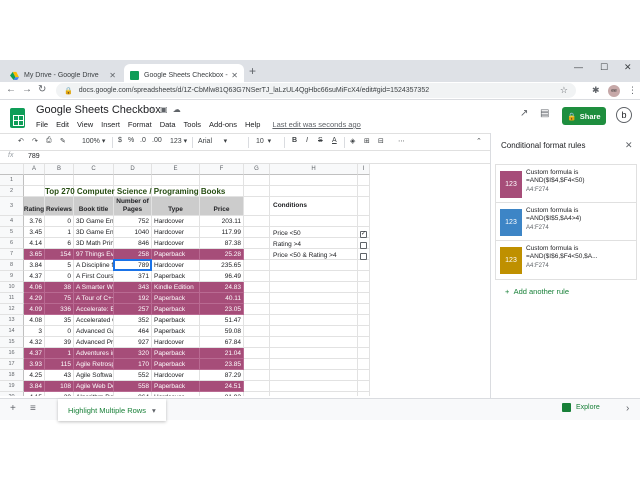 This screenshot has width=640, height=480. I want to click on table-cell-rating: 4.29, so click(34, 298).